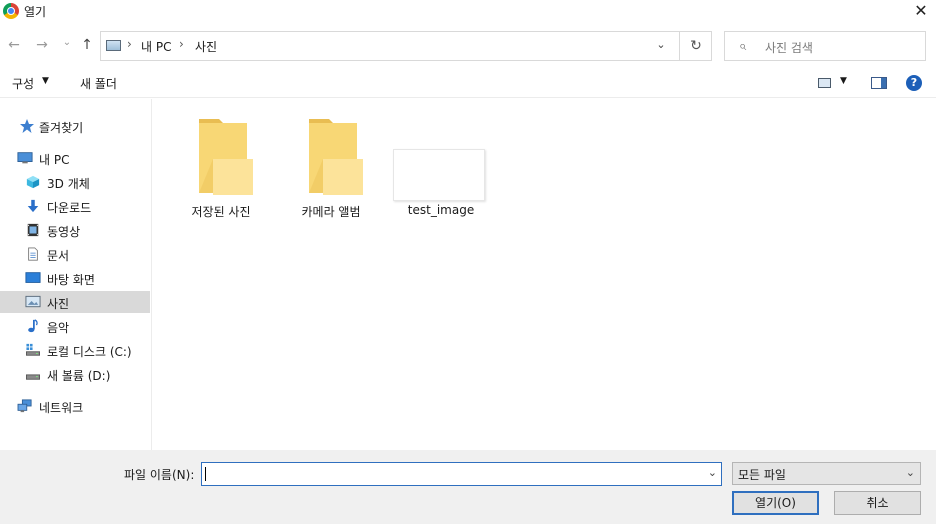 The height and width of the screenshot is (524, 936). Describe the element at coordinates (58, 256) in the screenshot. I see `sidebar-item-label: 문서` at that location.